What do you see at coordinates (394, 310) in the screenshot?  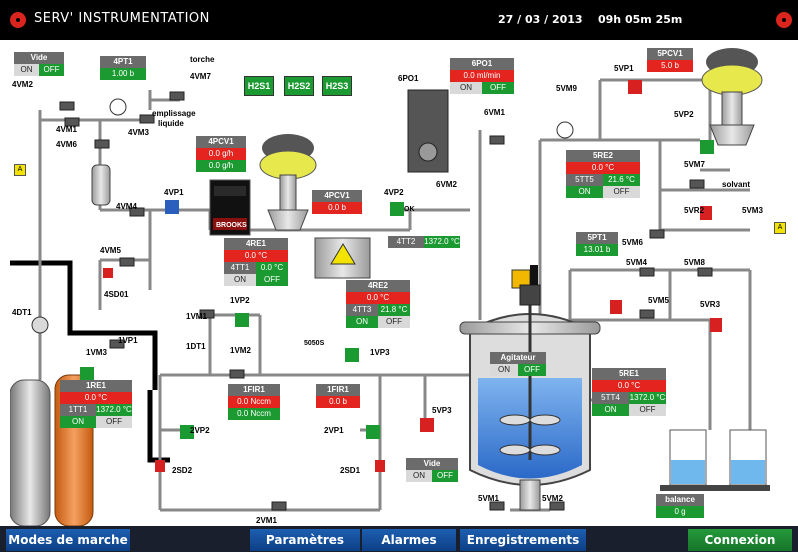 I see `4tt3-temp: 21.8 °C` at bounding box center [394, 310].